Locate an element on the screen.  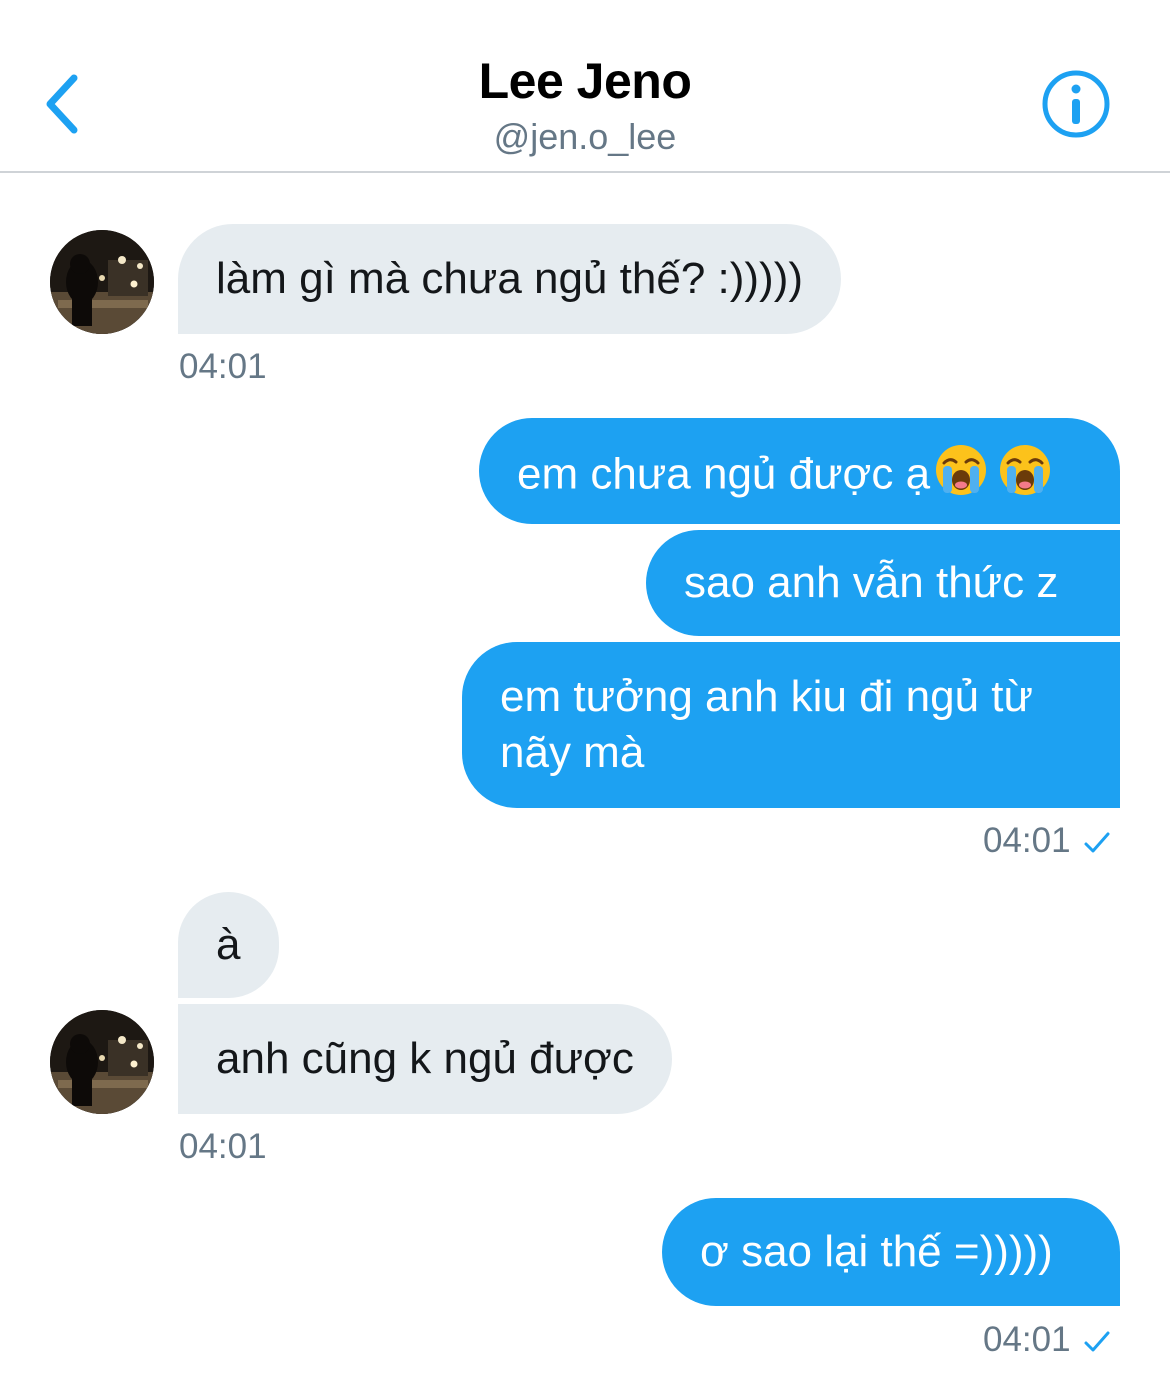
message-text: anh cũng k ngủ được is located at coordinates (425, 1058).